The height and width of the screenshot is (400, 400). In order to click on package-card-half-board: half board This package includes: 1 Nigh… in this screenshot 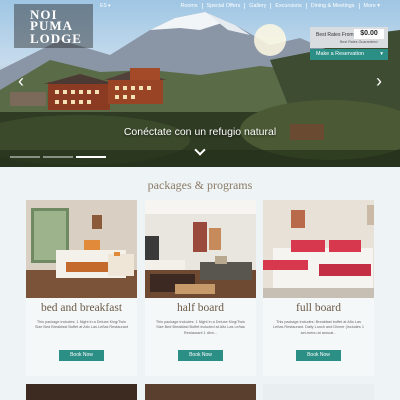, I will do `click(200, 288)`.